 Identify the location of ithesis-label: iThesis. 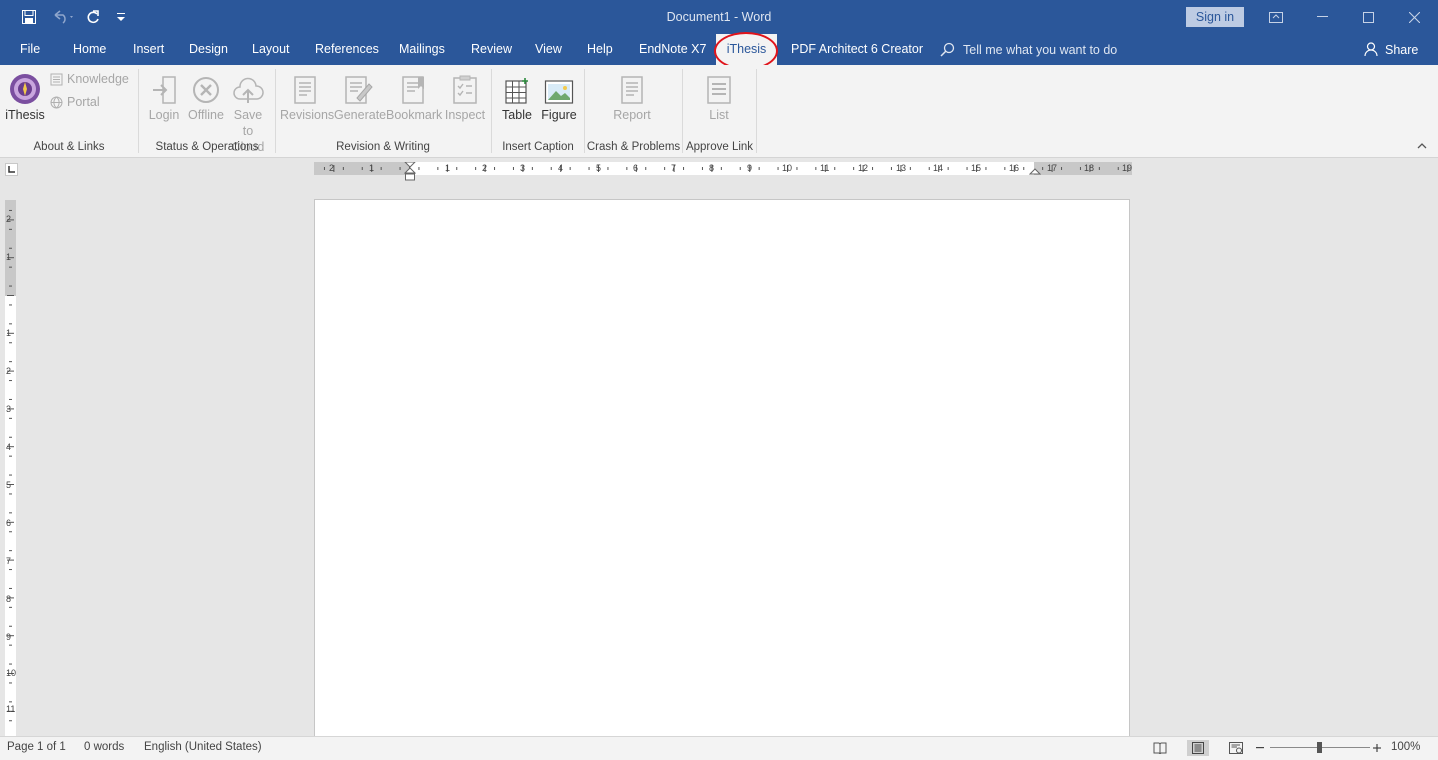
(25, 115).